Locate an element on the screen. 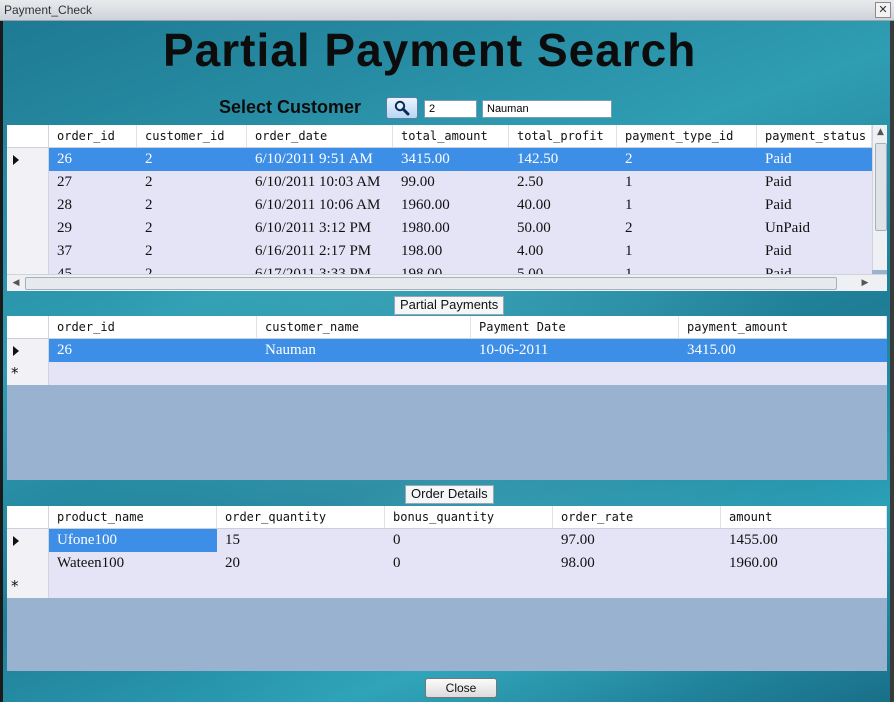 Image resolution: width=894 pixels, height=702 pixels. table-row: 27 2 6/10/2011 10:03 AM 99.00 2.50 1 Paid is located at coordinates (439, 182).